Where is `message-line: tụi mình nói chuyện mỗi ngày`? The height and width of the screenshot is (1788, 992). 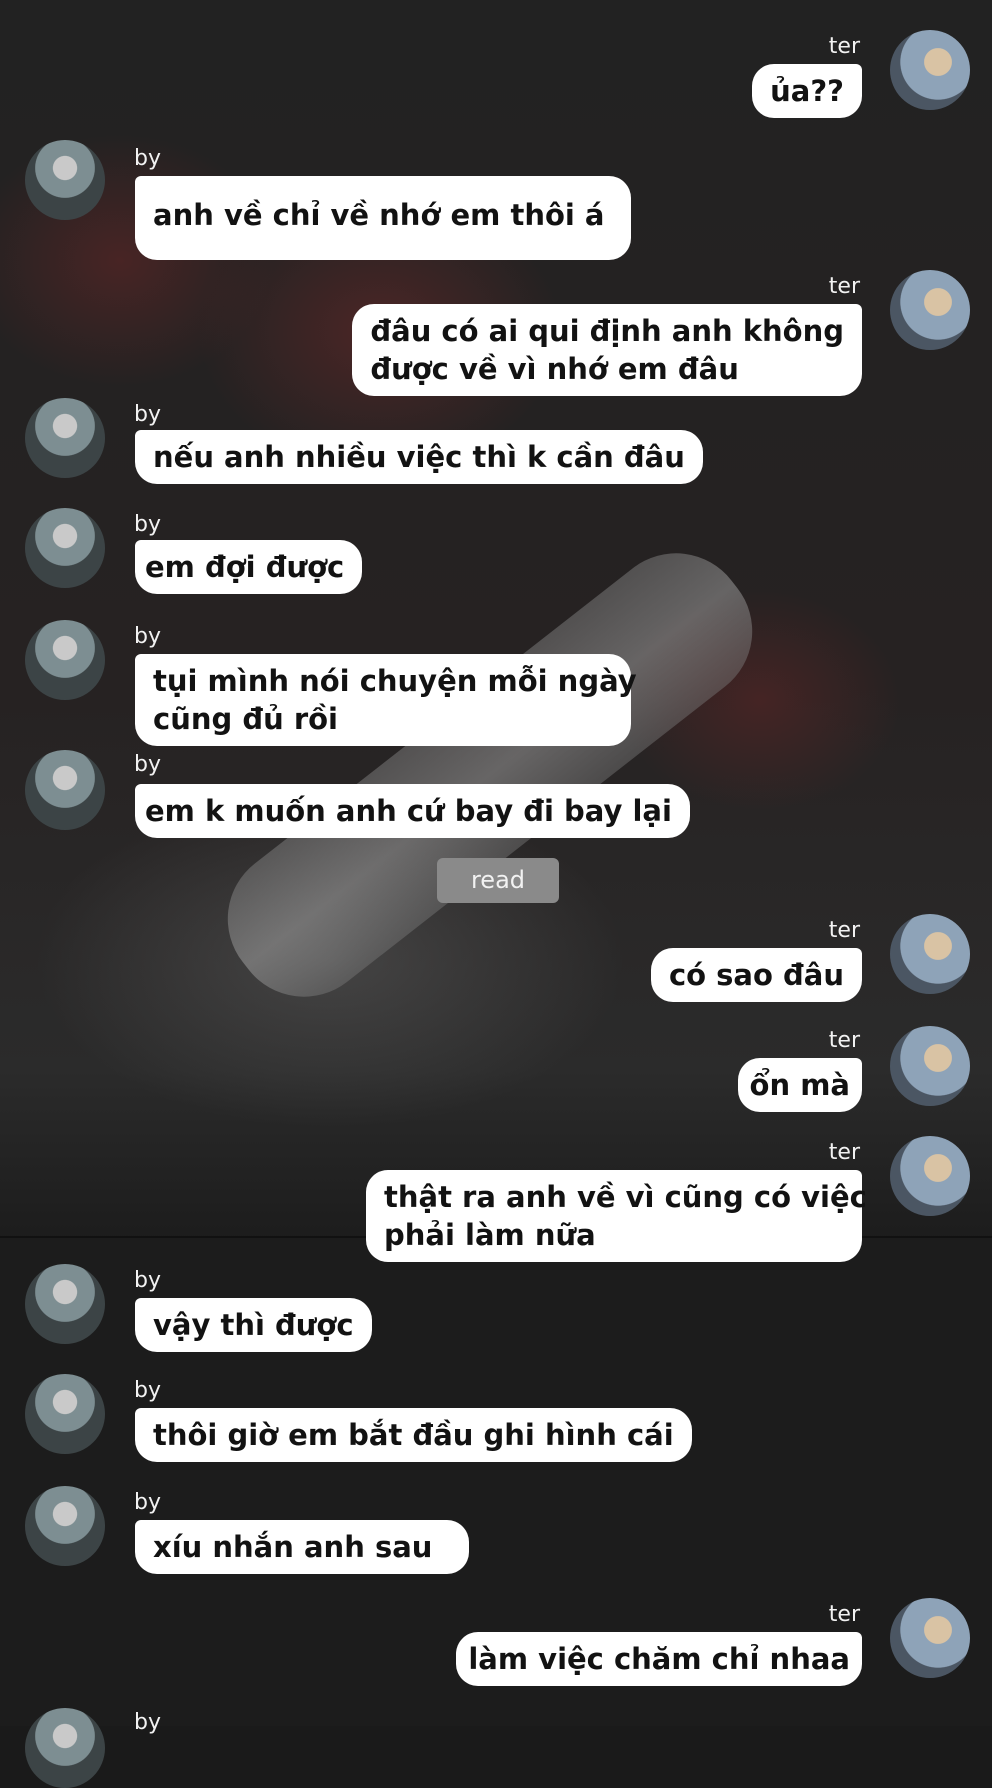 message-line: tụi mình nói chuyện mỗi ngày is located at coordinates (395, 681).